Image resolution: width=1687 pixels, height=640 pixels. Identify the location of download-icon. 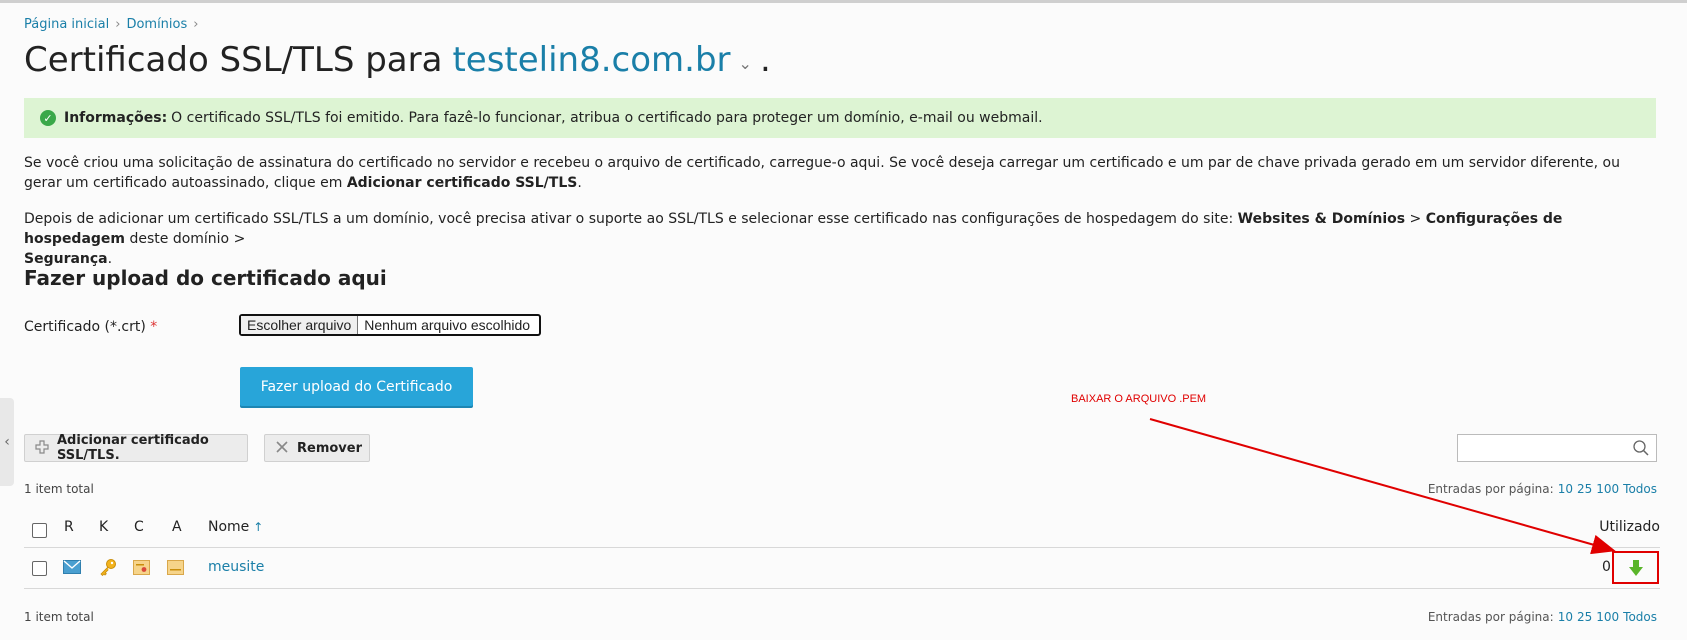
(1636, 568).